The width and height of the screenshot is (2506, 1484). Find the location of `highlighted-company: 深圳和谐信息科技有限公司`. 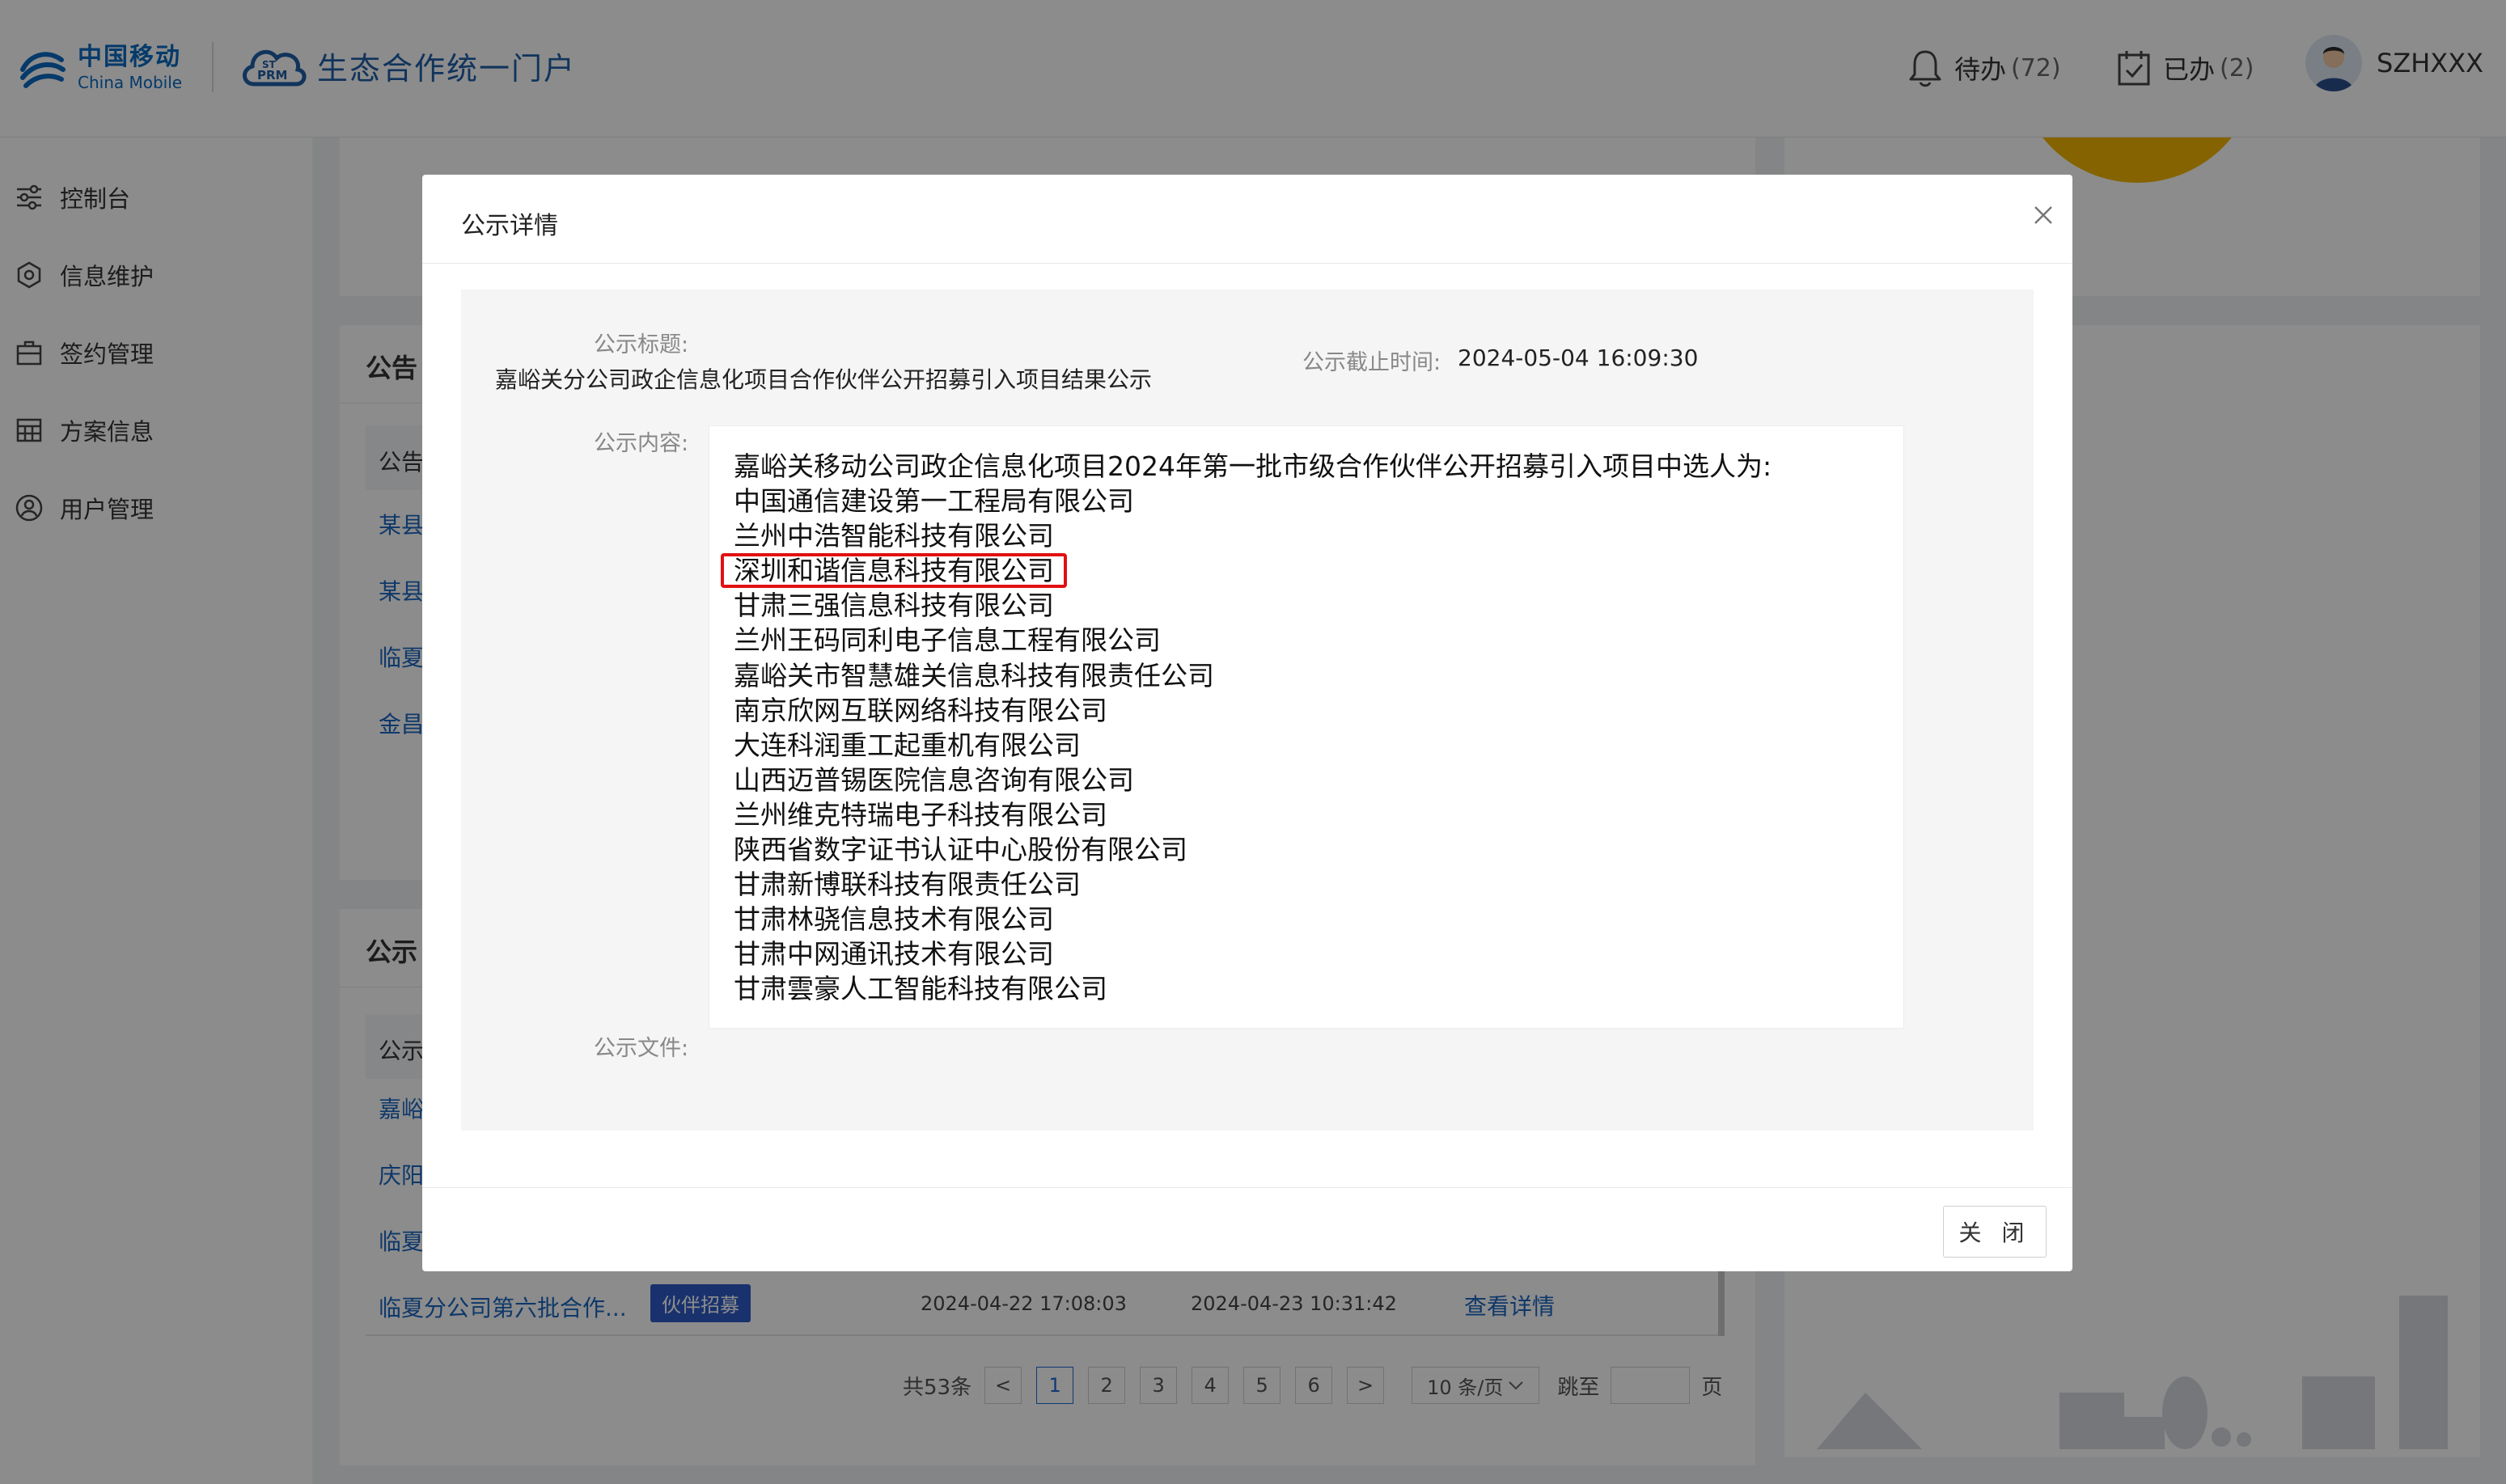

highlighted-company: 深圳和谐信息科技有限公司 is located at coordinates (894, 571).